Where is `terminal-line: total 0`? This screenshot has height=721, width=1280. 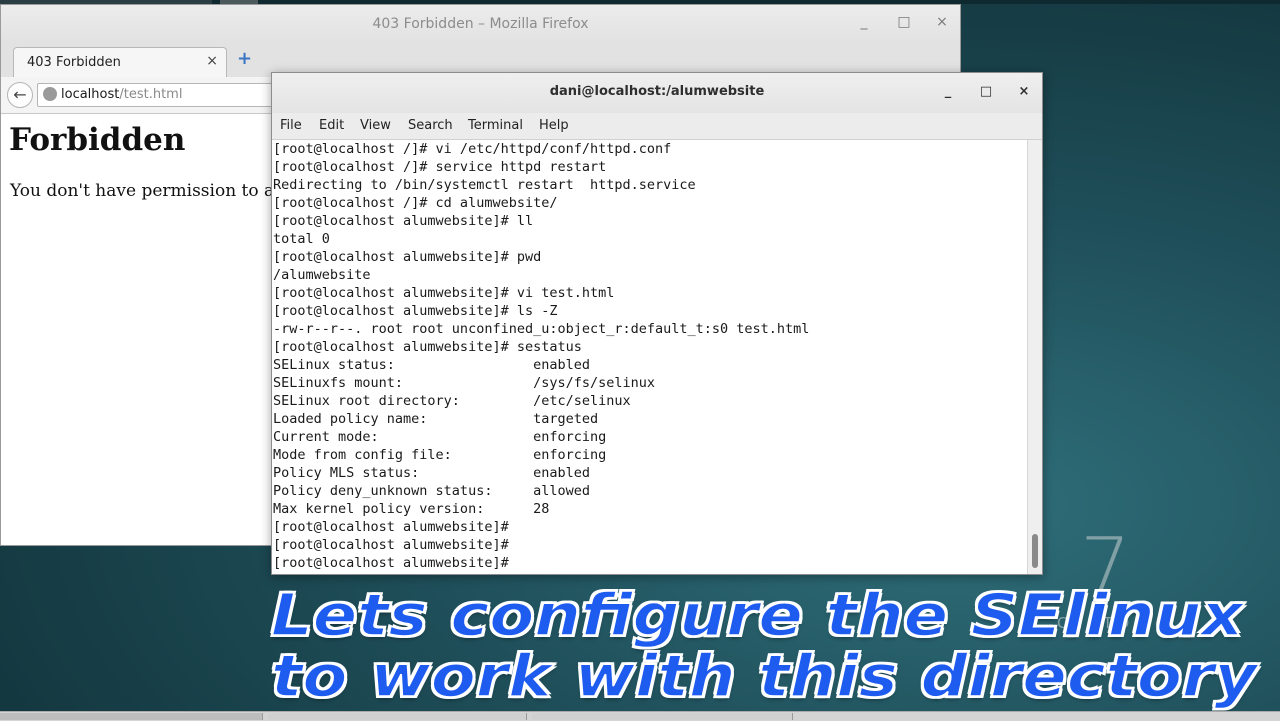 terminal-line: total 0 is located at coordinates (301, 239).